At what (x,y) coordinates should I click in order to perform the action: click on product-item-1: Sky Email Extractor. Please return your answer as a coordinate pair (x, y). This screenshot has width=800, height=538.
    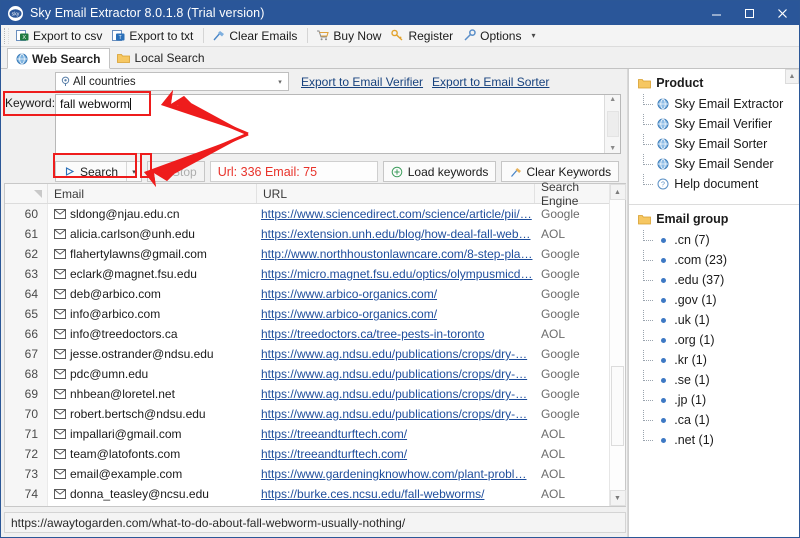
    Looking at the image, I should click on (721, 104).